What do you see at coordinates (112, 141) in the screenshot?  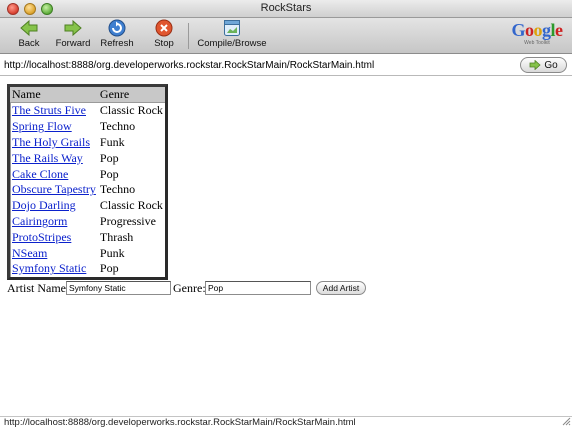 I see `genre-cell: Funk` at bounding box center [112, 141].